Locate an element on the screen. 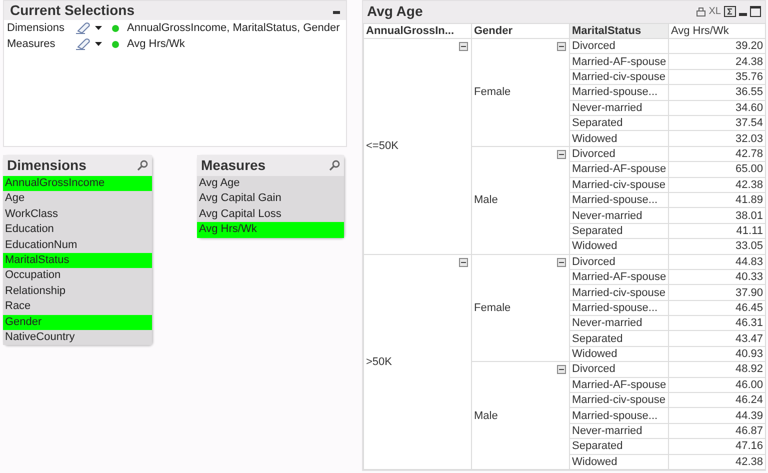 The image size is (768, 473). table-cell: 48.92 is located at coordinates (717, 370).